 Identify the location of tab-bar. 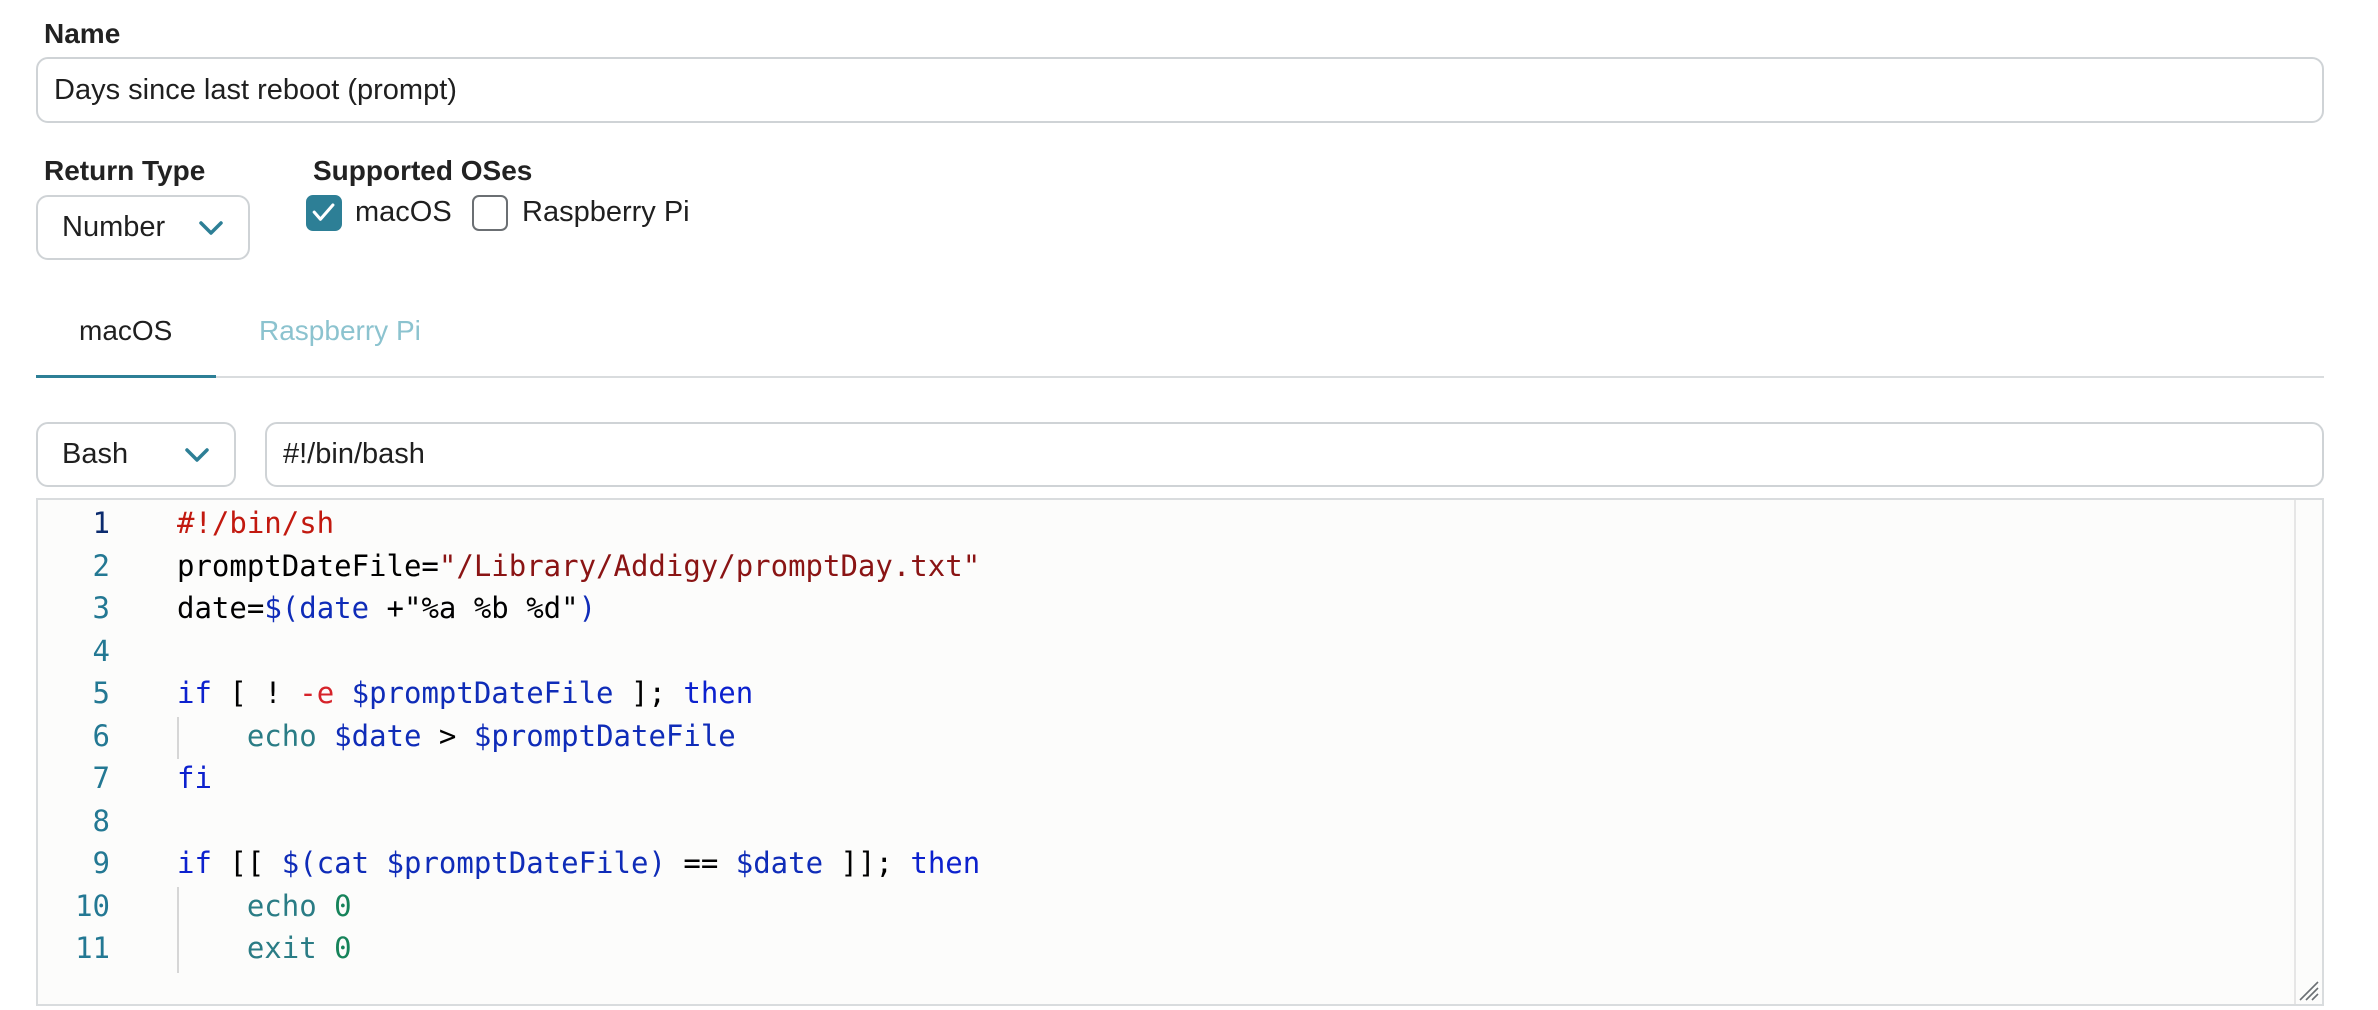
(1180, 377).